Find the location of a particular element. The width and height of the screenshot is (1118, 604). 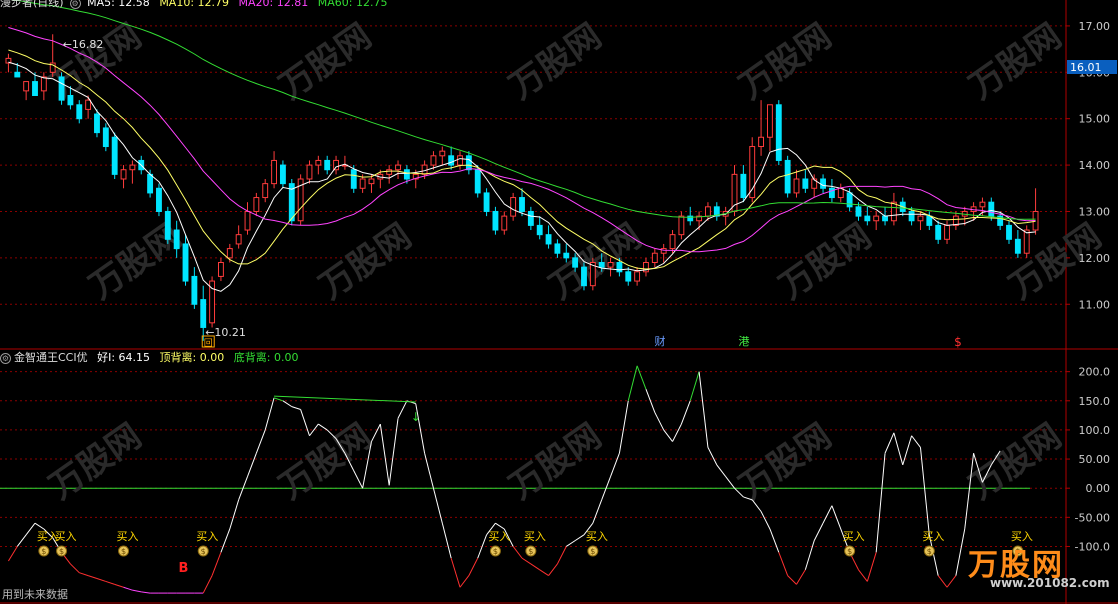

high-price-label: ←16.82 is located at coordinates (83, 44).